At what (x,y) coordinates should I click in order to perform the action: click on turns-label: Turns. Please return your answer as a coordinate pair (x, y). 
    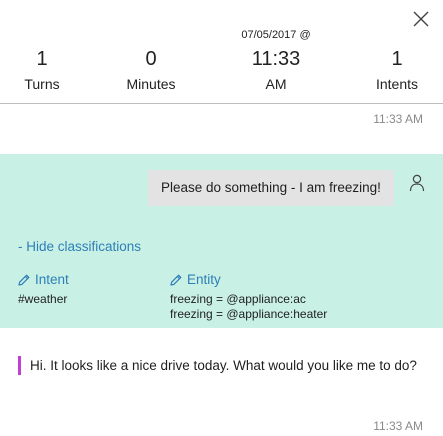
    Looking at the image, I should click on (42, 84).